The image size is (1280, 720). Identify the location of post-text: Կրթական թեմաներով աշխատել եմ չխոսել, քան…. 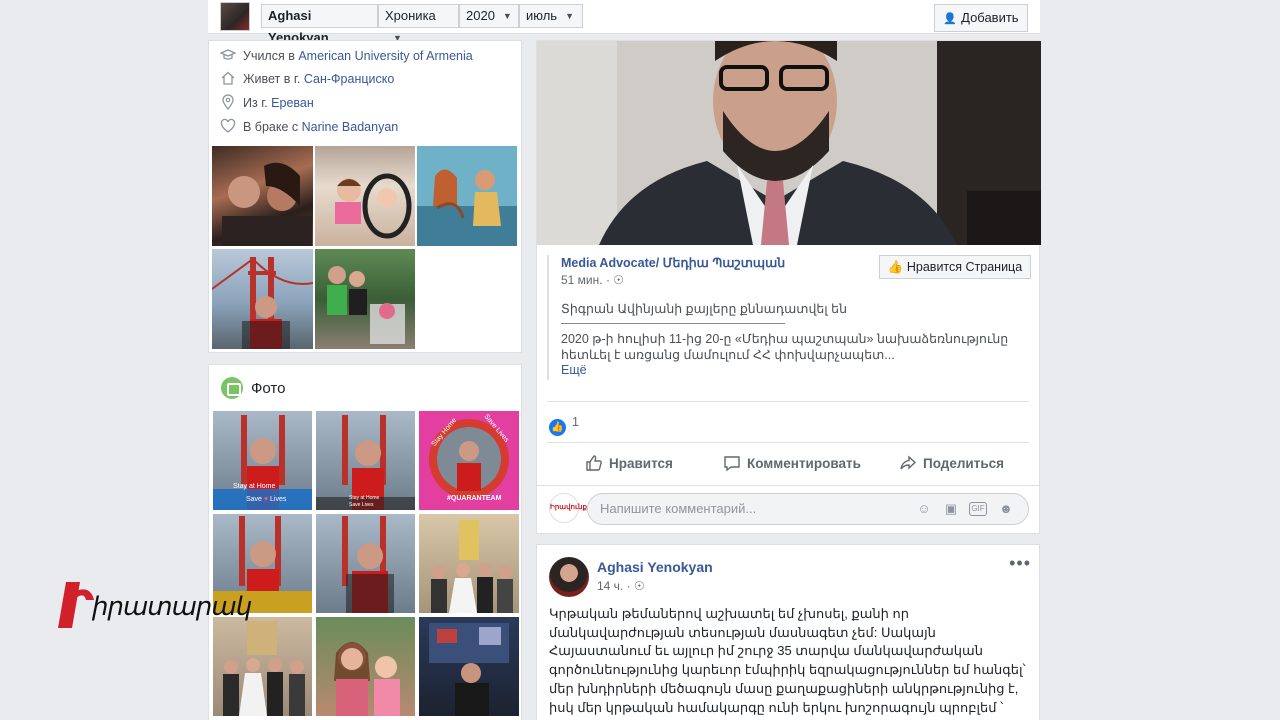
(787, 663).